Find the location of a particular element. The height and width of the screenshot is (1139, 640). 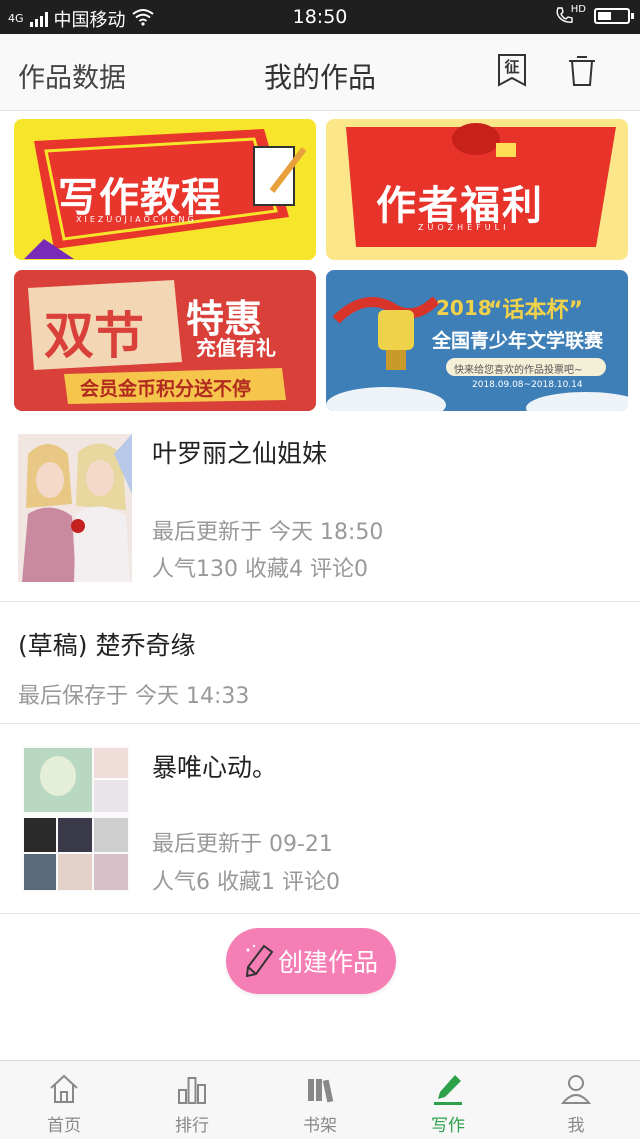

banner-holiday-sale: 双节 特惠 充值有礼 会员金币积分送不停 is located at coordinates (165, 340).